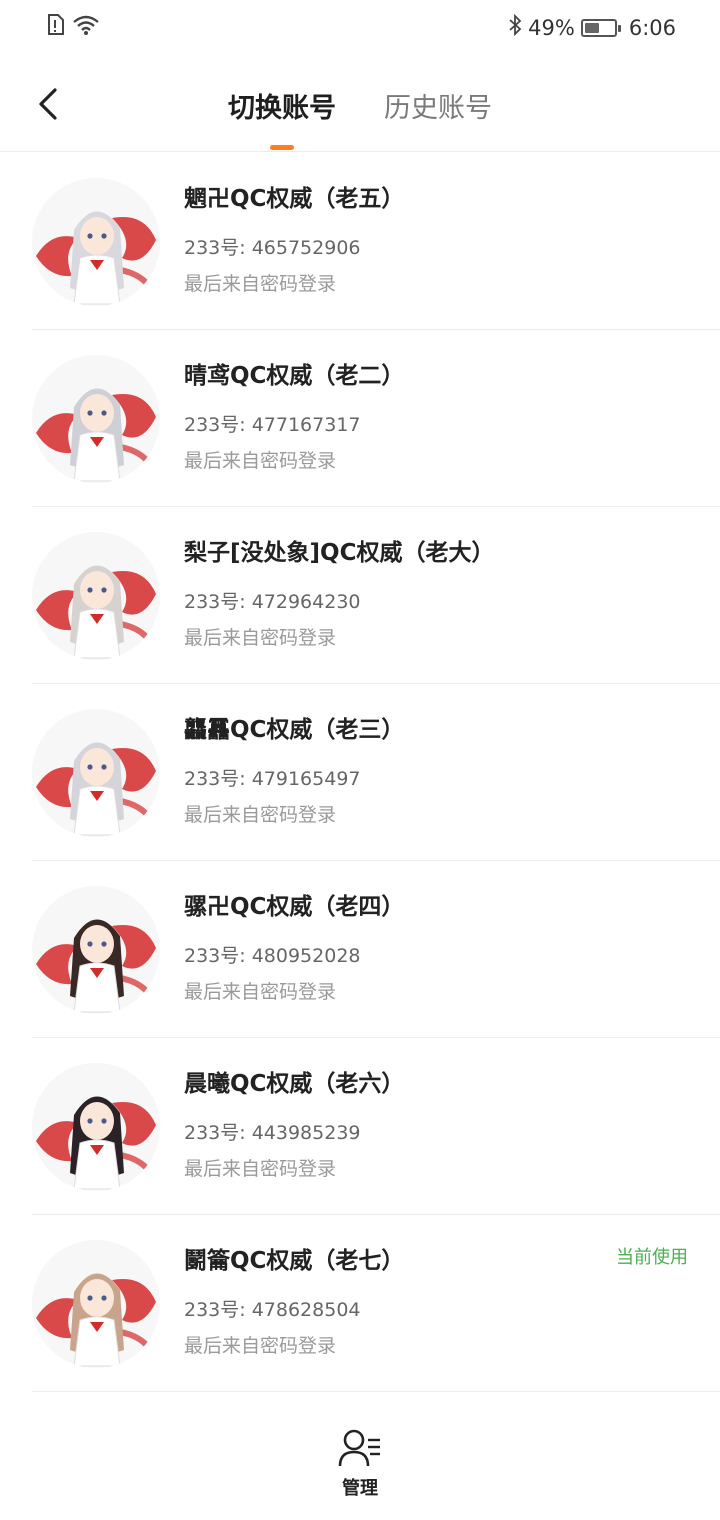 The width and height of the screenshot is (720, 1520). I want to click on account-id: 233号: 477167317, so click(272, 425).